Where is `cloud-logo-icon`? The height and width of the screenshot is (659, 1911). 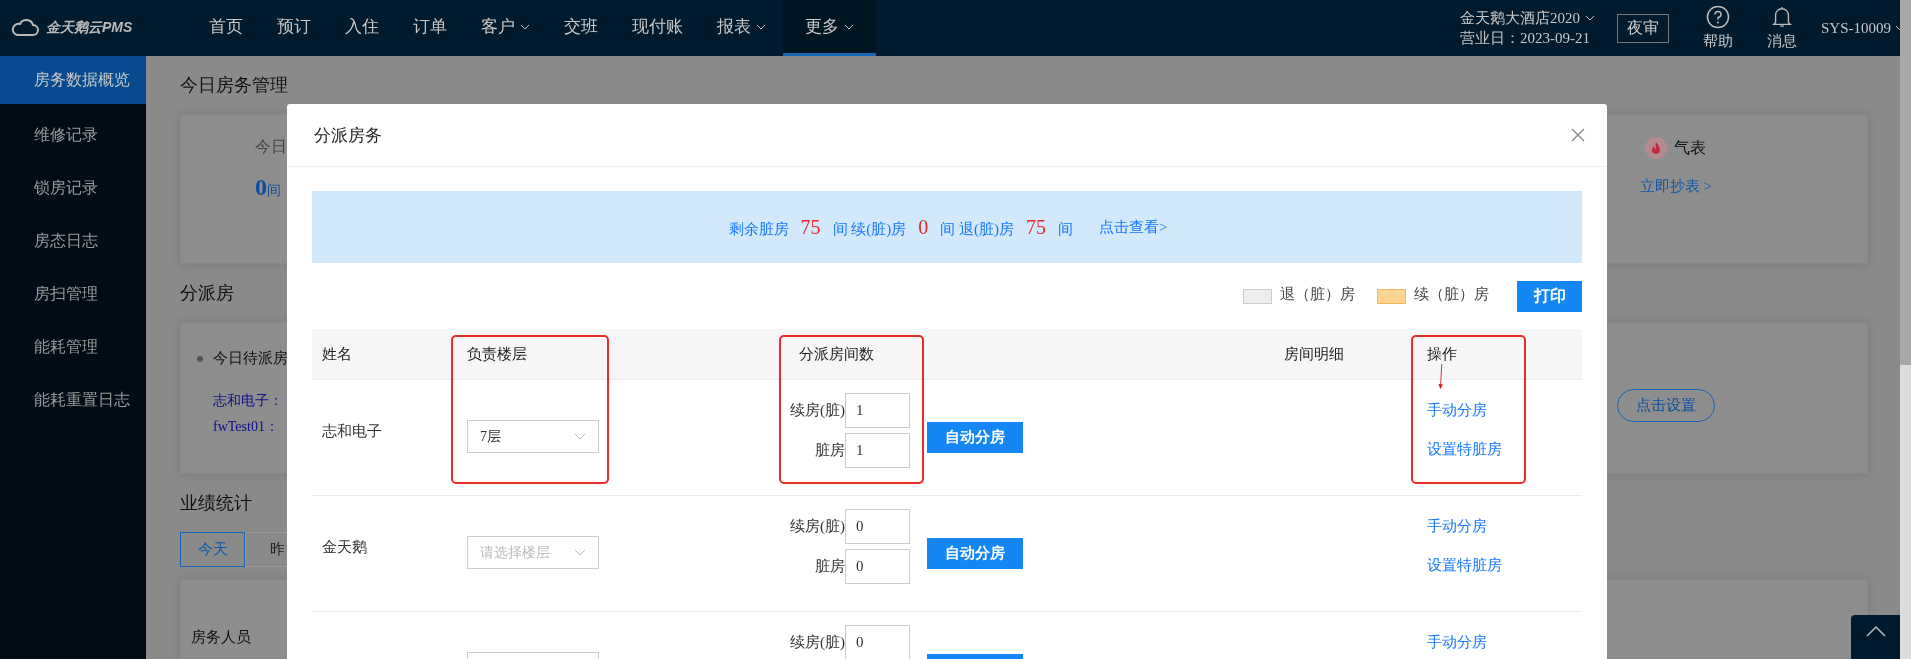
cloud-logo-icon is located at coordinates (25, 28).